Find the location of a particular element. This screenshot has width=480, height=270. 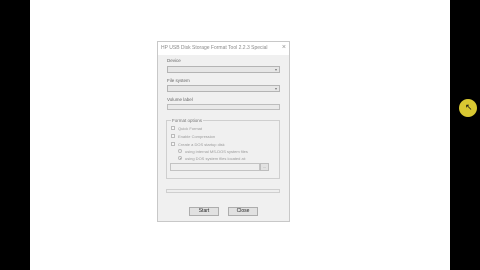

enable-compression-checkbox is located at coordinates (173, 136).